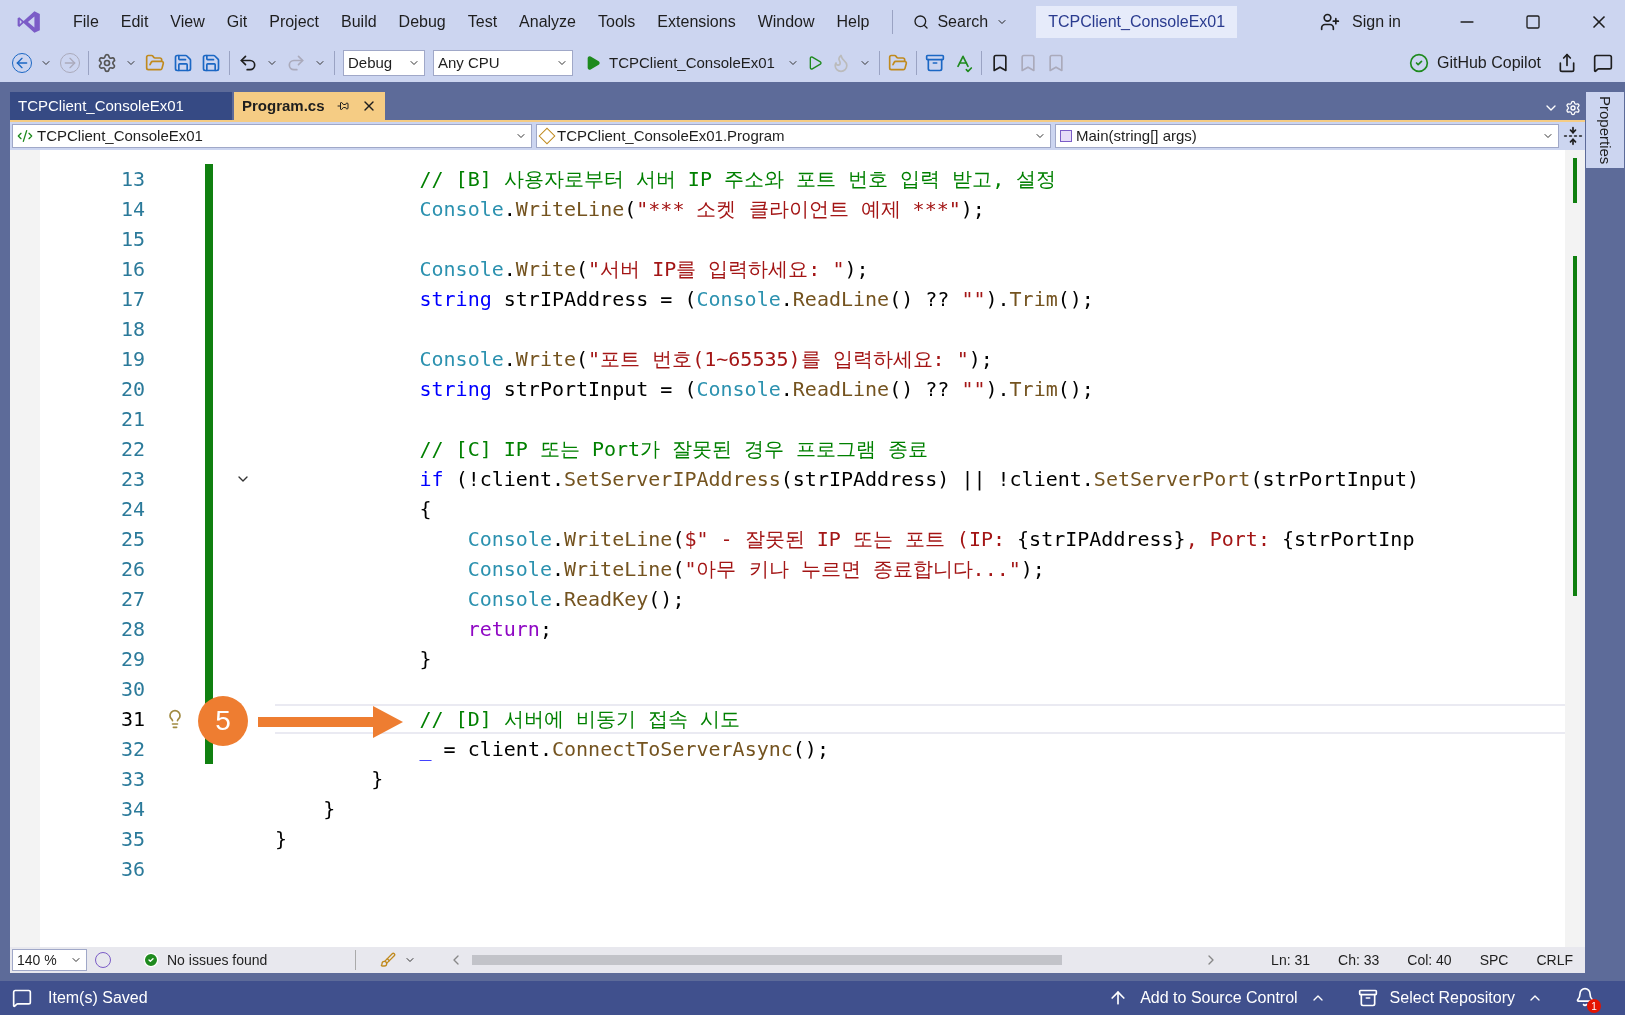 The height and width of the screenshot is (1015, 1625). I want to click on line-number: 36, so click(132, 869).